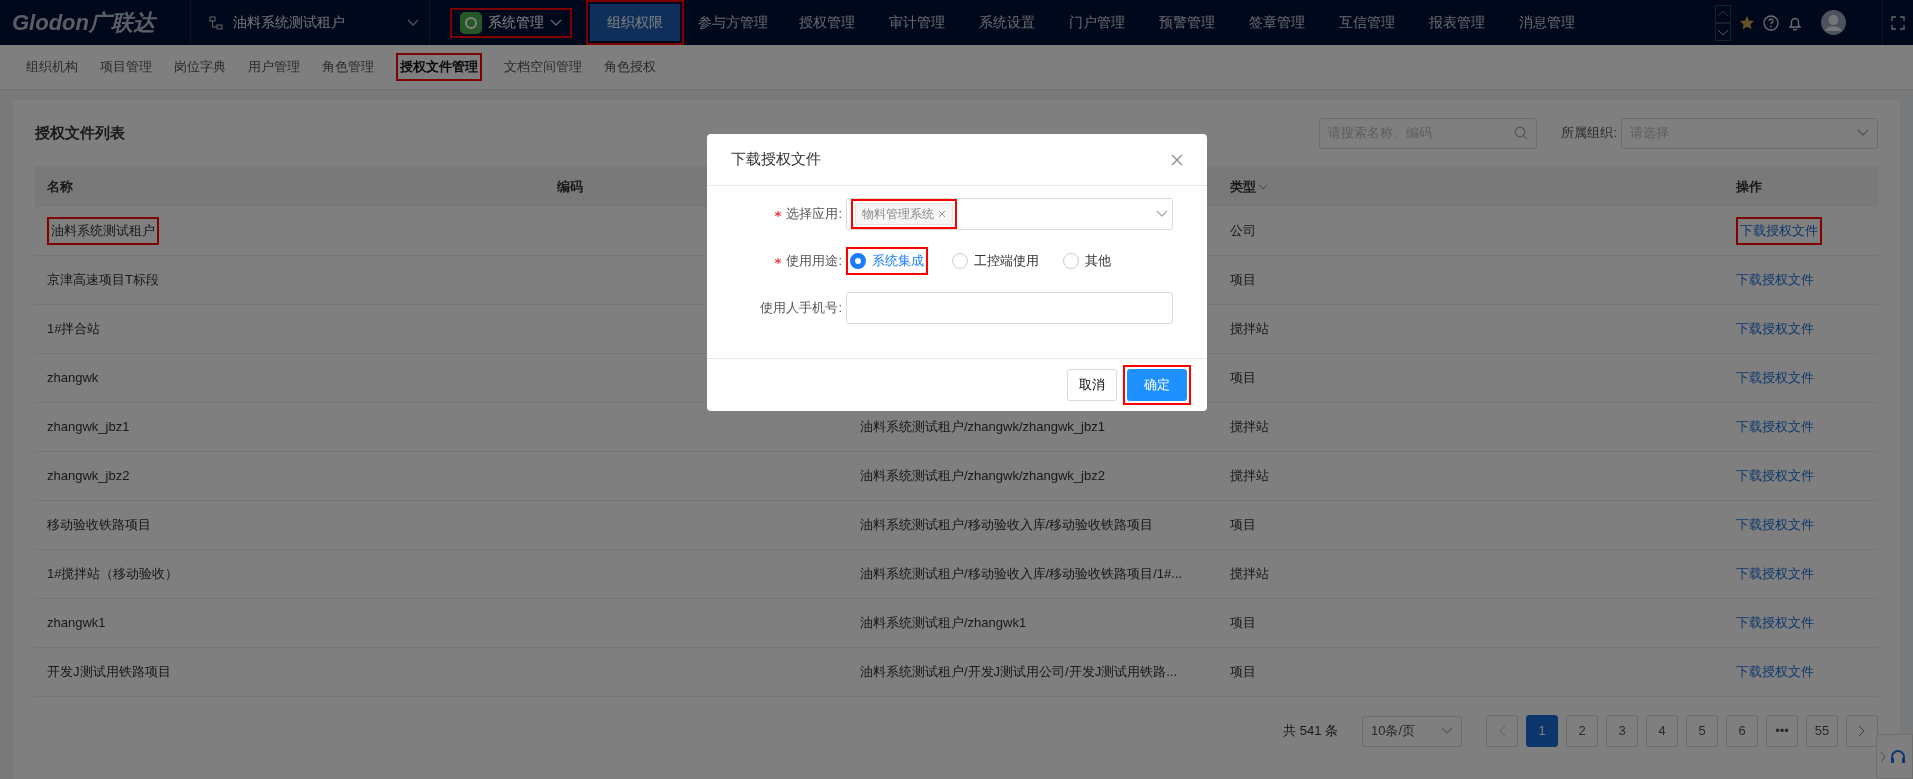  Describe the element at coordinates (73, 378) in the screenshot. I see `table-cell-text: zhangwk` at that location.